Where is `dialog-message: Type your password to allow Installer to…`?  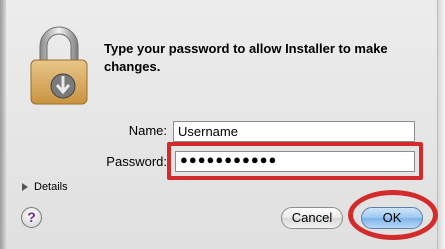 dialog-message: Type your password to allow Installer to… is located at coordinates (246, 57).